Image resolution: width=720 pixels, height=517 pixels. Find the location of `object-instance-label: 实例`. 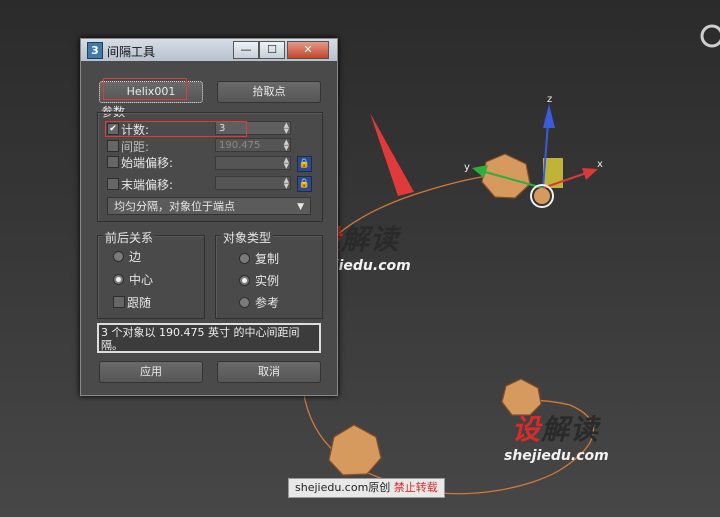

object-instance-label: 实例 is located at coordinates (267, 281).